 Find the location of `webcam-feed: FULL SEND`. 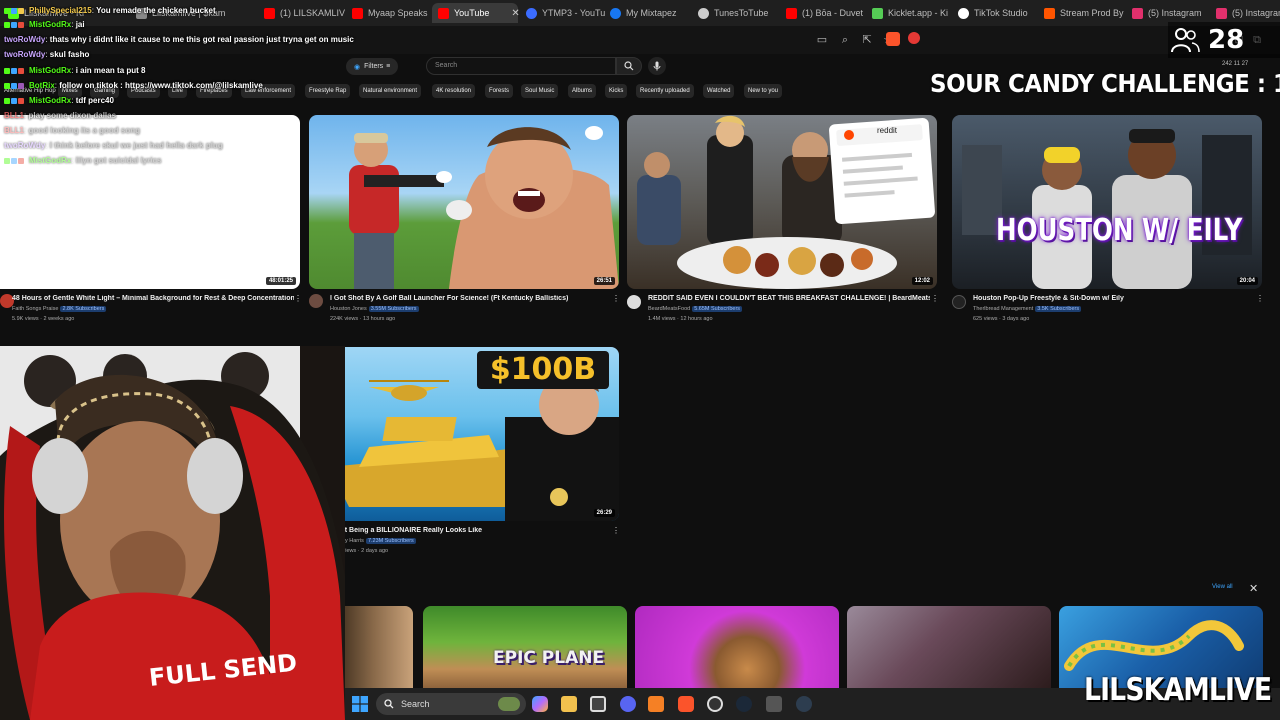

webcam-feed: FULL SEND is located at coordinates (172, 533).